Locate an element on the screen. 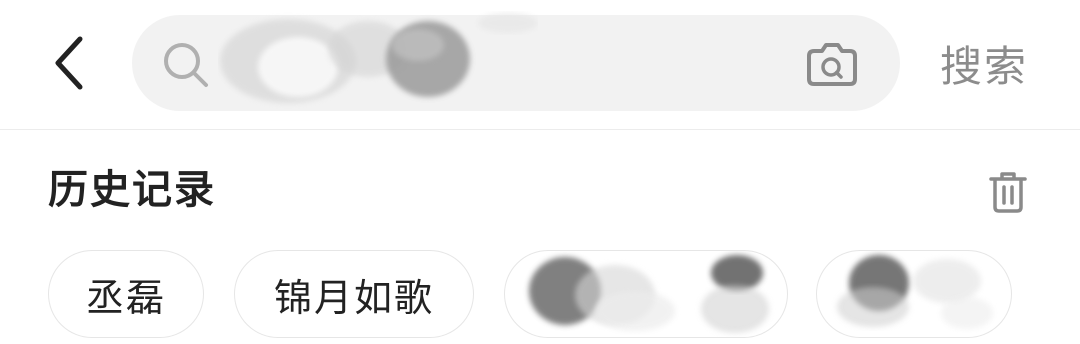 Image resolution: width=1080 pixels, height=344 pixels. history-title: 历史记录 is located at coordinates (132, 190).